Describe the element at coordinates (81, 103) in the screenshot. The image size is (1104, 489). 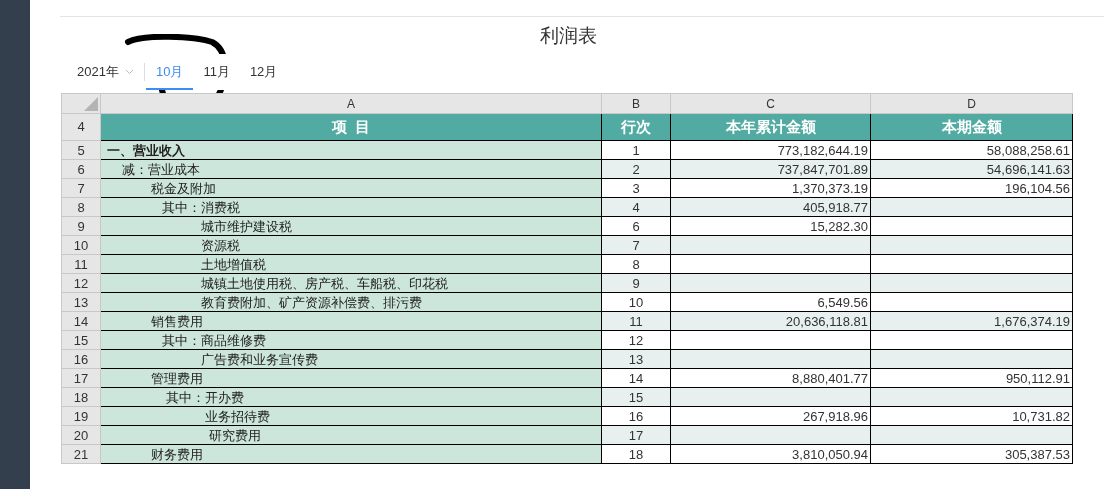
I see `select-all-corner` at that location.